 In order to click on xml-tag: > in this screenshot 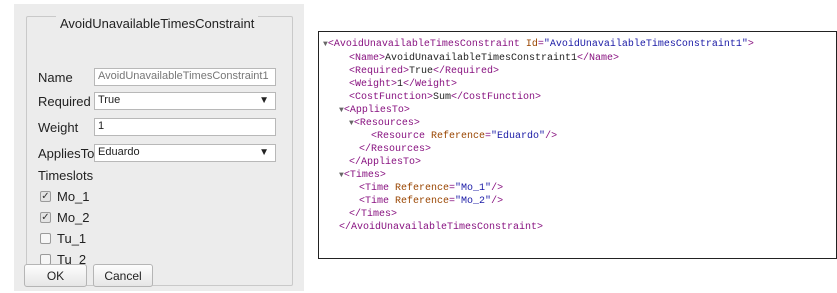, I will do `click(750, 44)`.